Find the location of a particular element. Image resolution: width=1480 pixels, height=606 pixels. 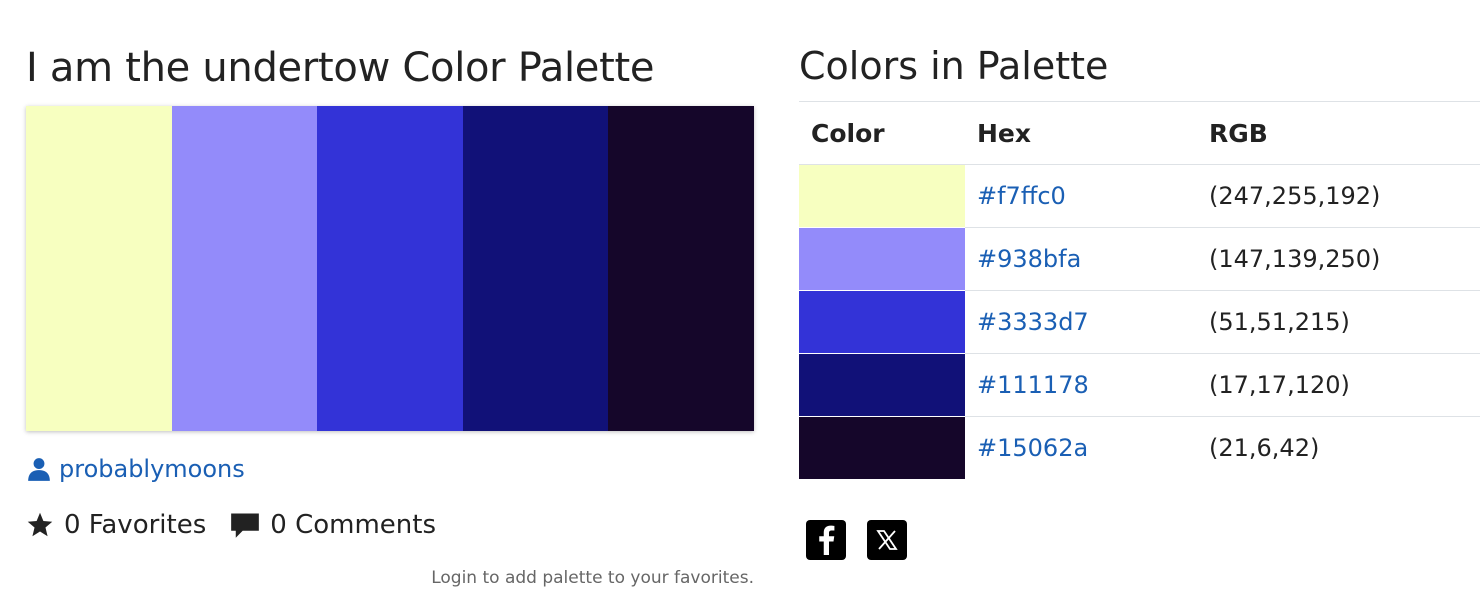

login-note: Login to add palette to your favorites. is located at coordinates (592, 578).